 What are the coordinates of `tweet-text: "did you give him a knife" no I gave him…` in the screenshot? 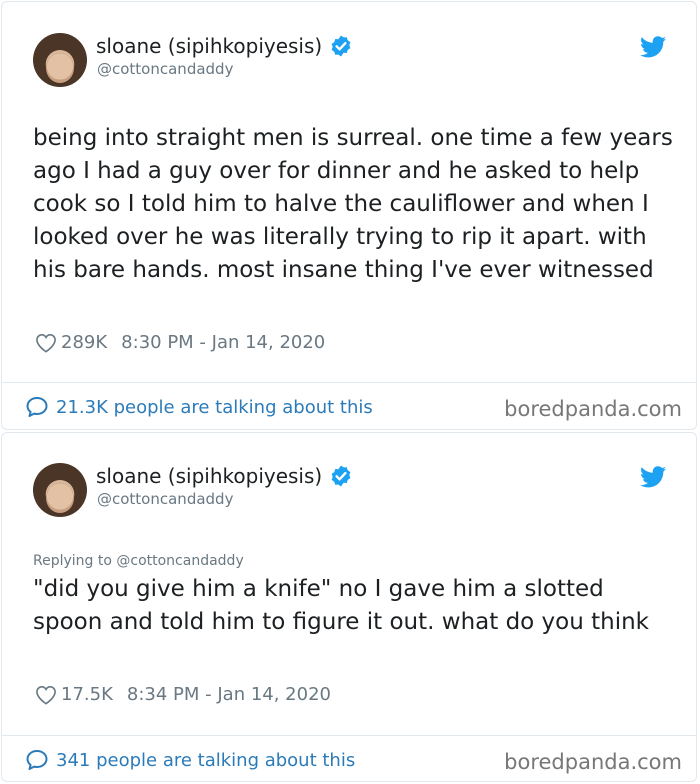 It's located at (341, 605).